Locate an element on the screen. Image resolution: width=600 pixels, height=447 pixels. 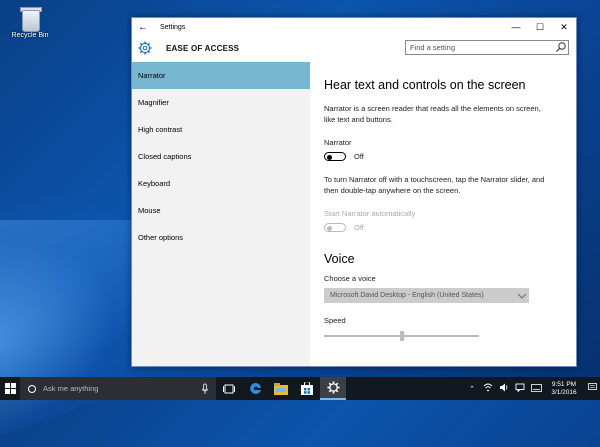
narrator-state: Off is located at coordinates (359, 156).